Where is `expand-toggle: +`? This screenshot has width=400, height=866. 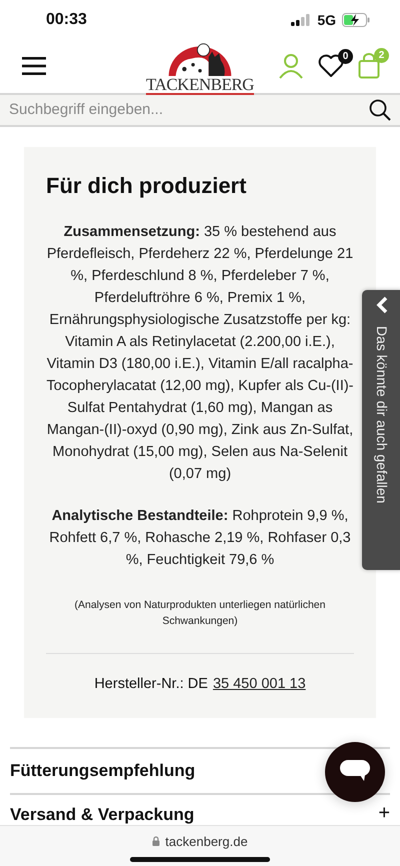 expand-toggle: + is located at coordinates (384, 813).